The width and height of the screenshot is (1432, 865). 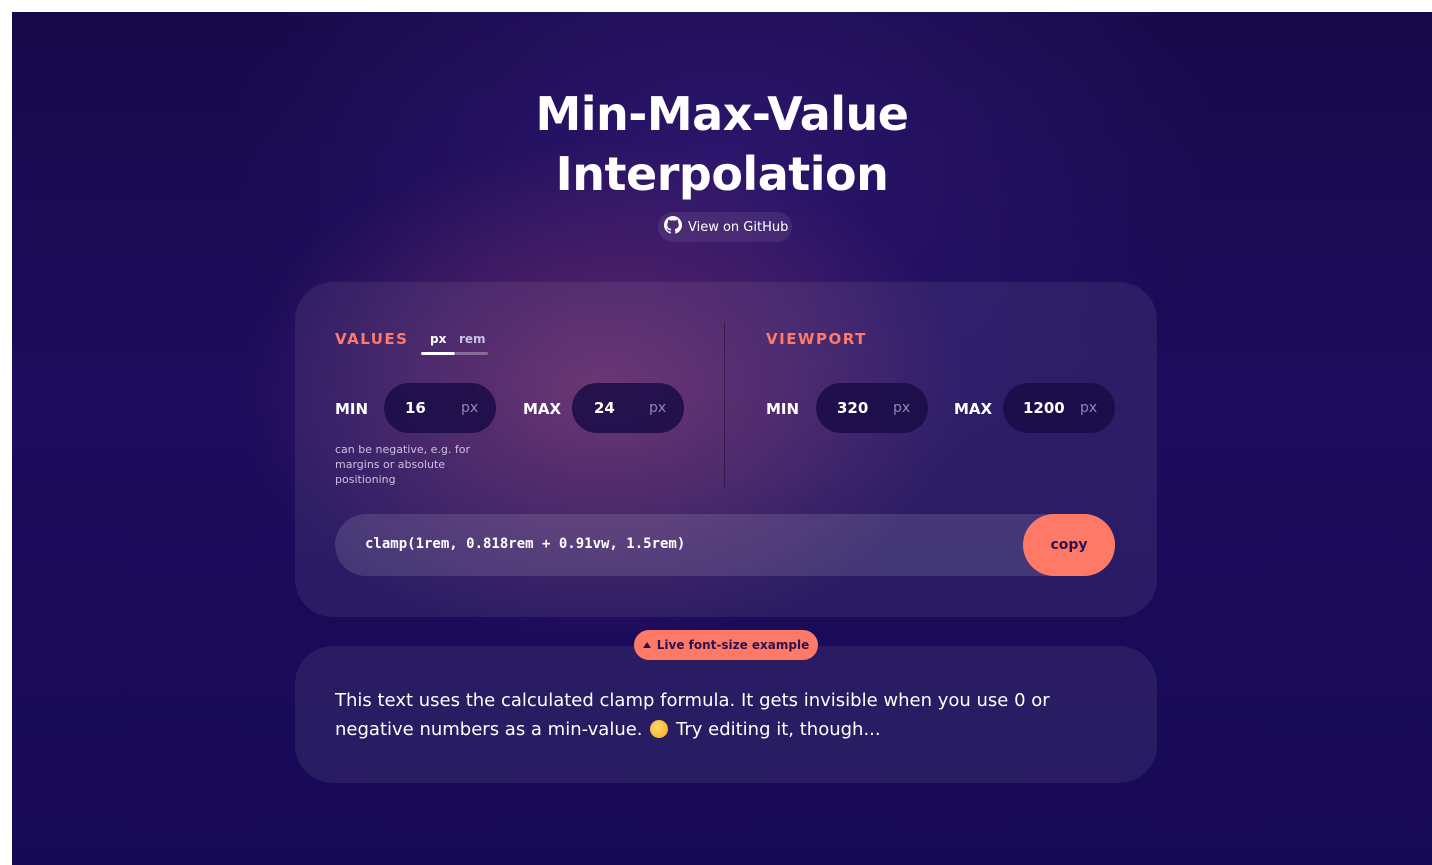 I want to click on values-max-label: MAX, so click(x=542, y=409).